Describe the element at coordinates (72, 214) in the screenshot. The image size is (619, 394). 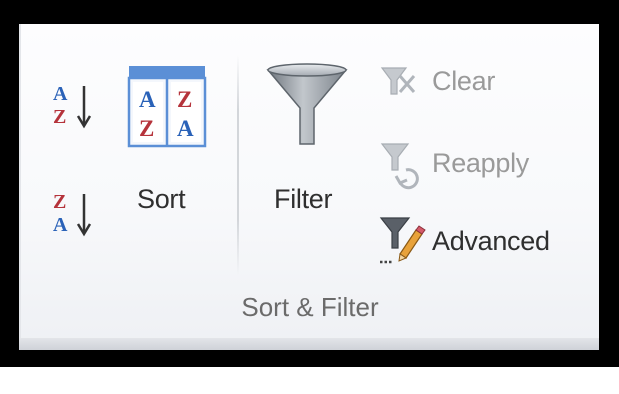
I see `sort-descending-icon: Z A` at that location.